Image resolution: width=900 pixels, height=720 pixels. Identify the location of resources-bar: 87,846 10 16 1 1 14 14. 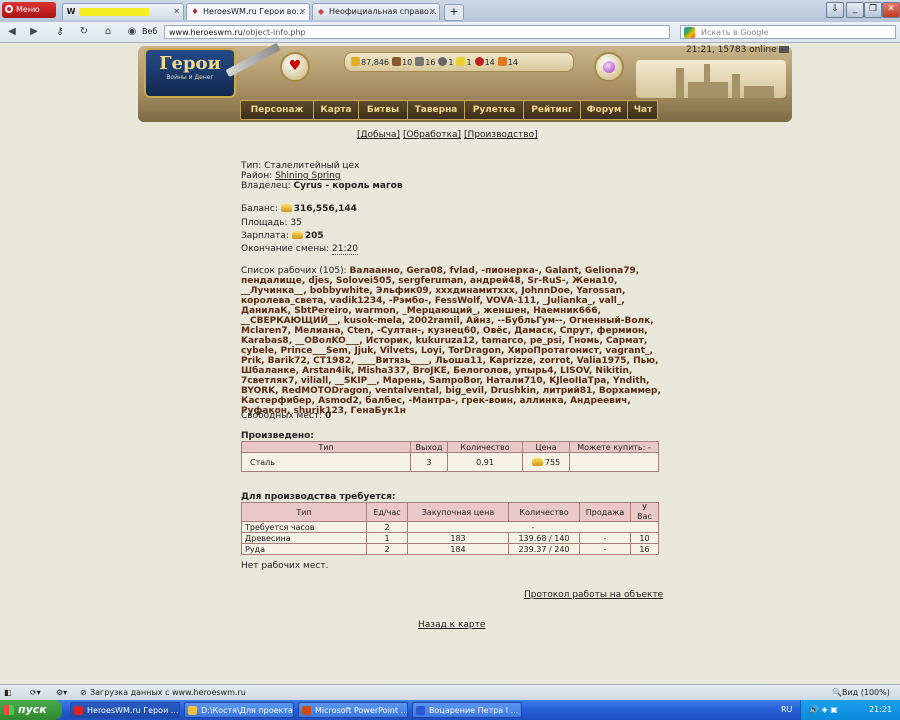
(459, 62).